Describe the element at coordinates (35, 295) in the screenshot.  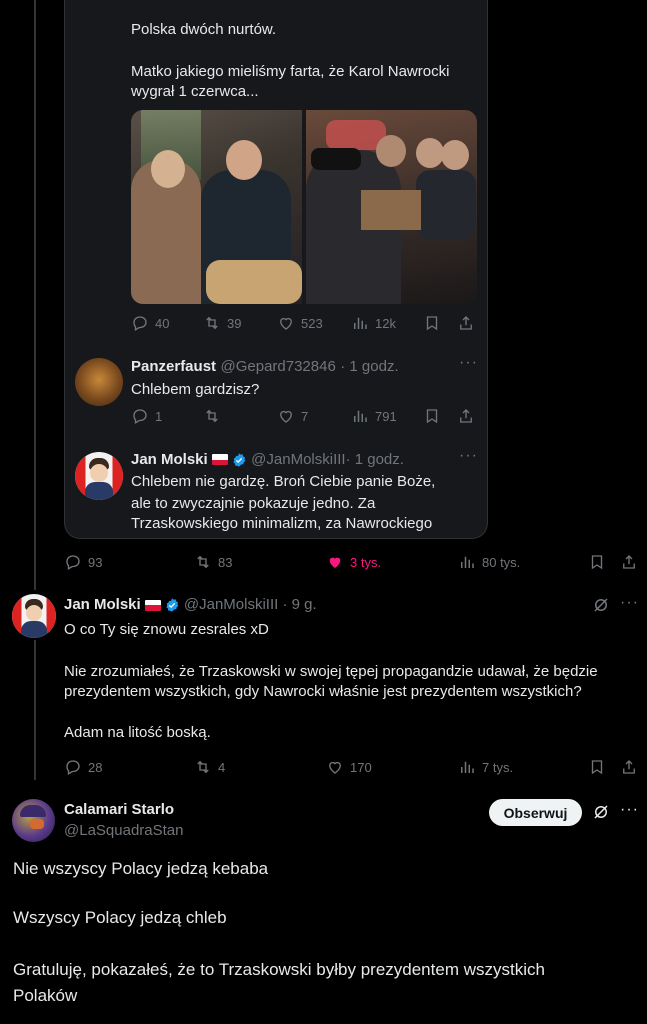
I see `thread-line-top` at that location.